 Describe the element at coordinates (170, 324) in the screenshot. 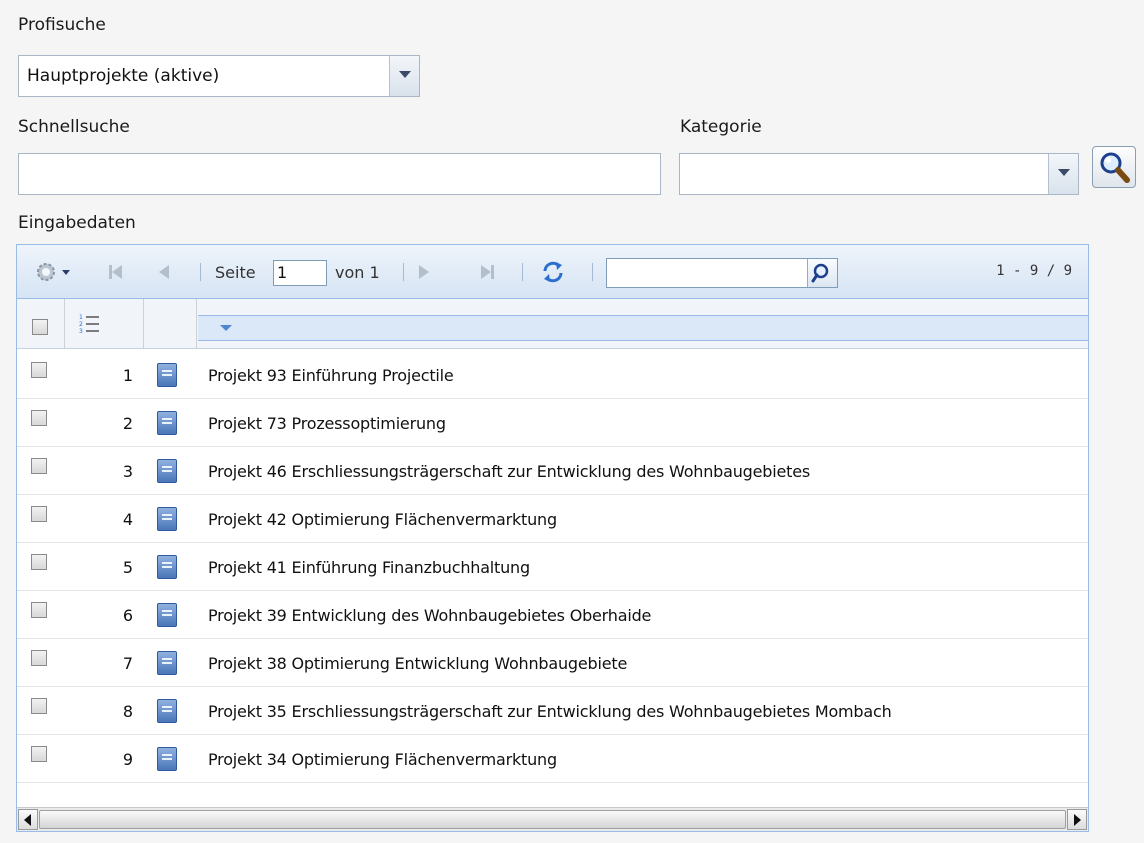

I see `header-type` at that location.